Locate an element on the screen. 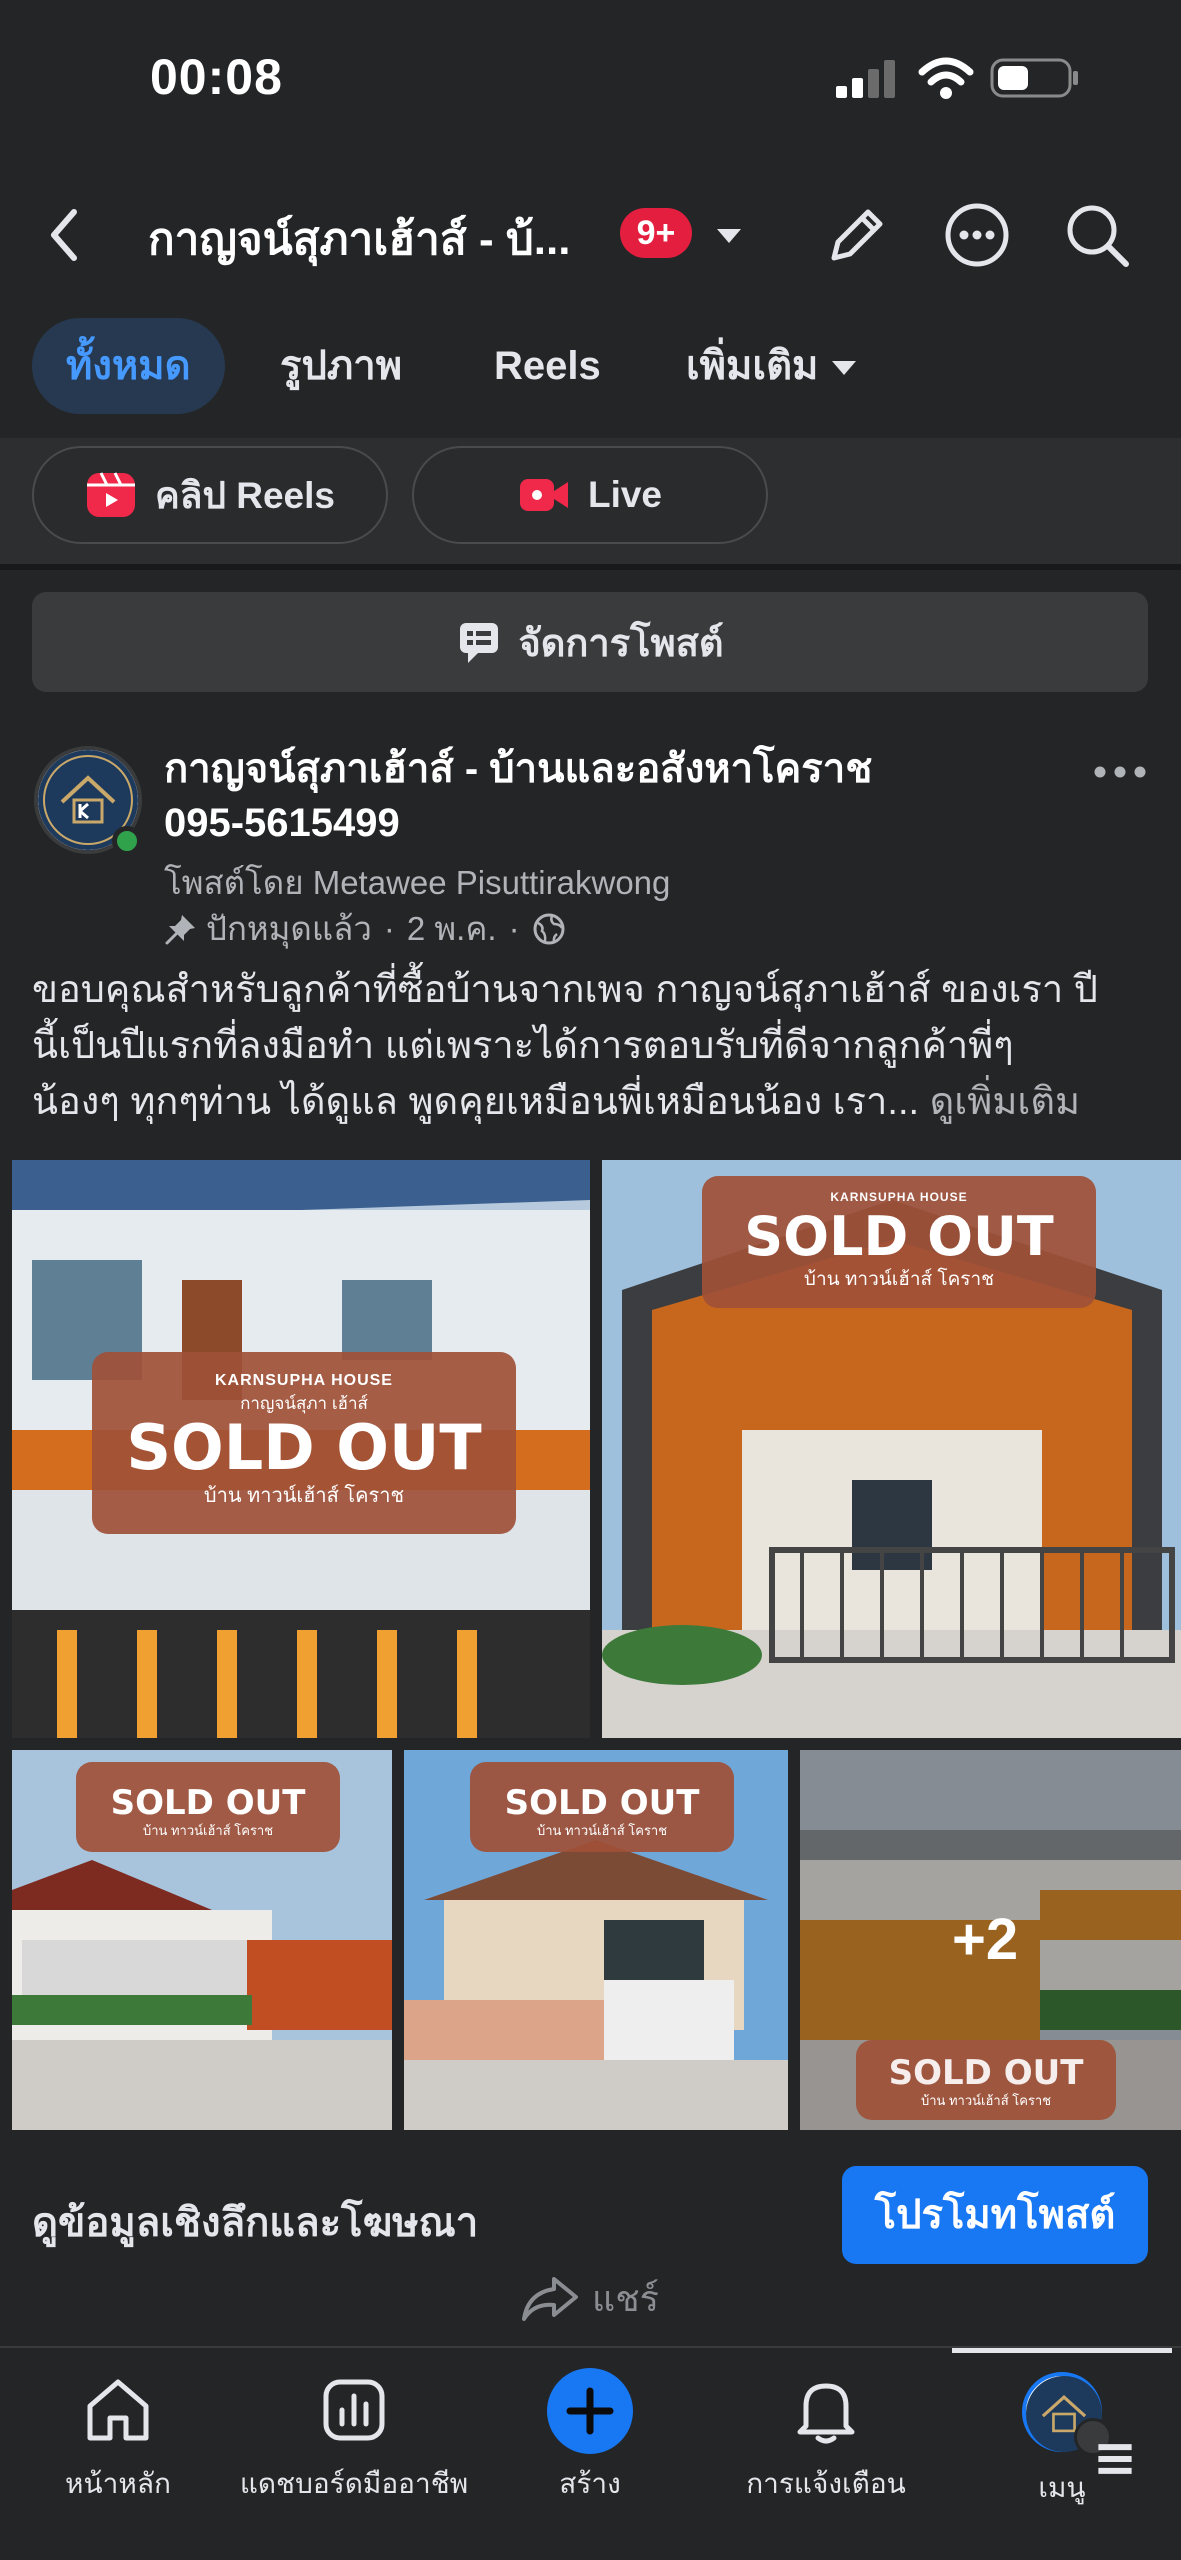 This screenshot has height=2560, width=1181. menu-avatar is located at coordinates (1077, 2423).